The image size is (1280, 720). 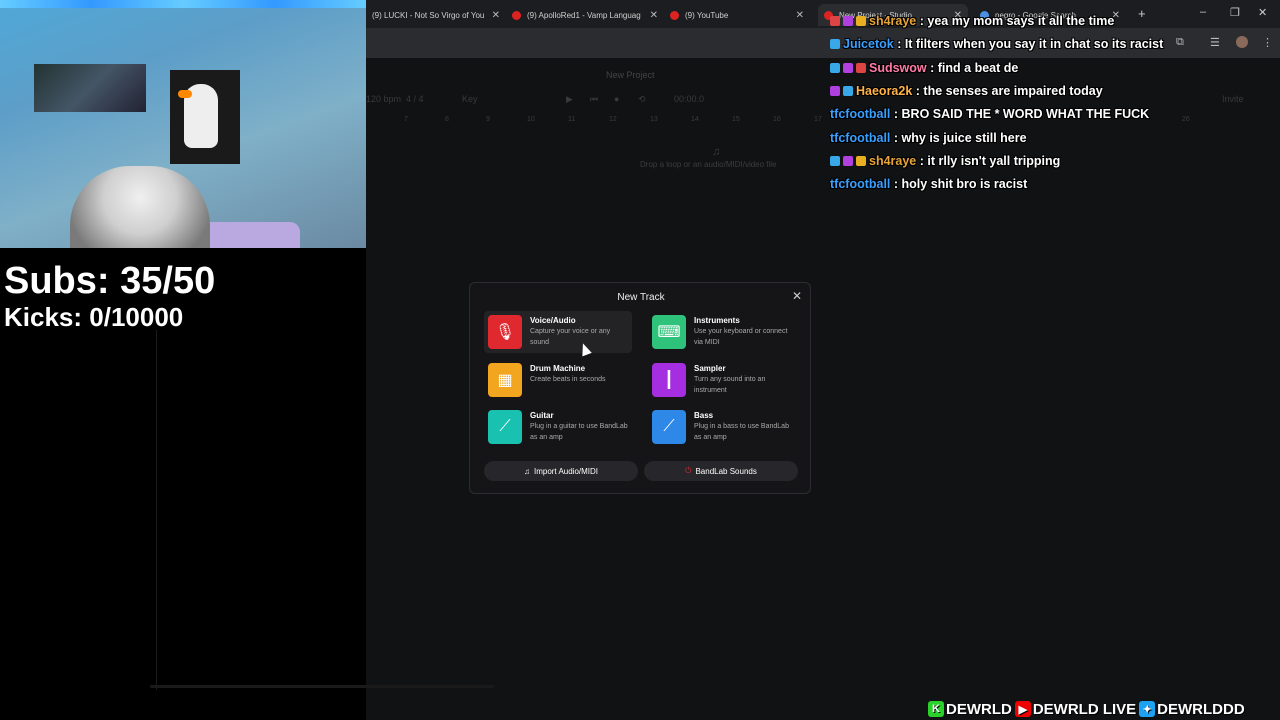 I want to click on time-signature: 4 / 4, so click(x=415, y=99).